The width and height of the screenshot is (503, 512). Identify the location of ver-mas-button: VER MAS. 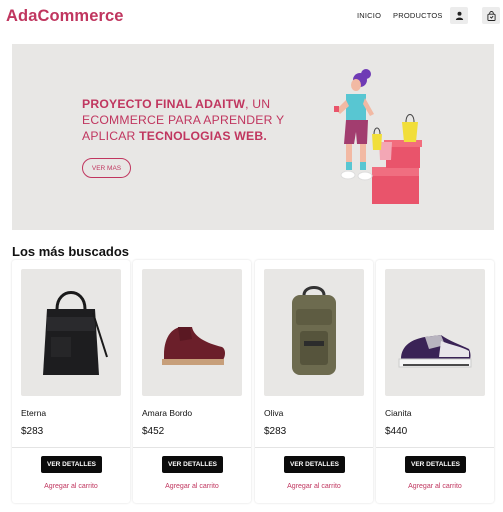
(106, 168).